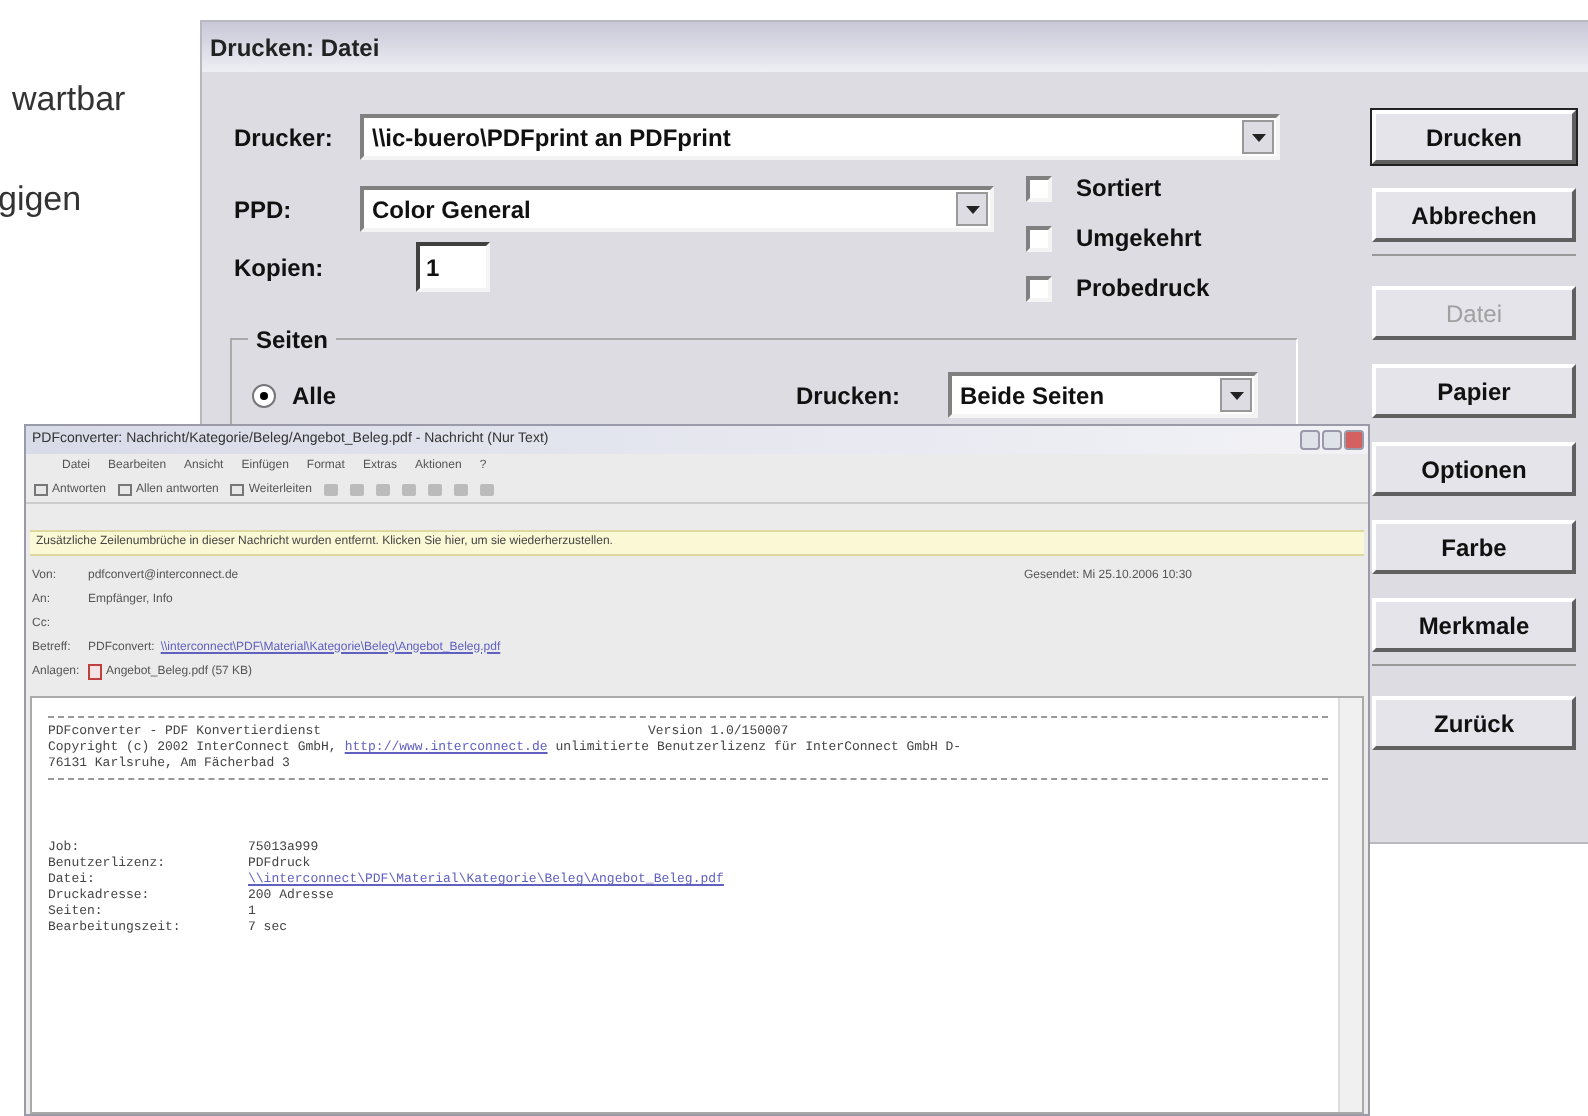 The width and height of the screenshot is (1588, 1116). What do you see at coordinates (1354, 440) in the screenshot?
I see `close-icon` at bounding box center [1354, 440].